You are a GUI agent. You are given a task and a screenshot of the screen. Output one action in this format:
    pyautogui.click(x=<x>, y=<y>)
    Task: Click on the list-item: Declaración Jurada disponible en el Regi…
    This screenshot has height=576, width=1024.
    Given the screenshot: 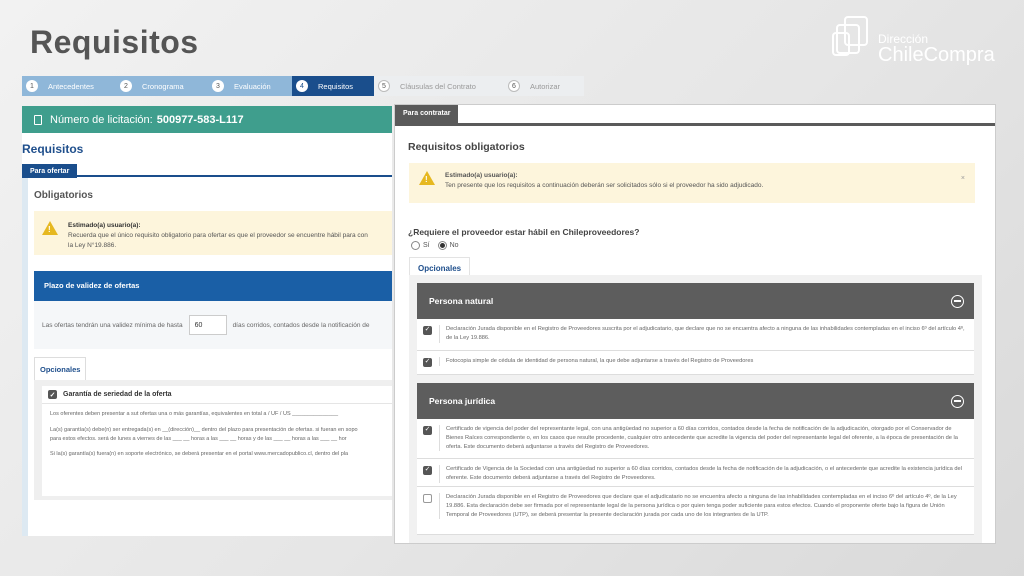 What is the action you would take?
    pyautogui.click(x=695, y=511)
    